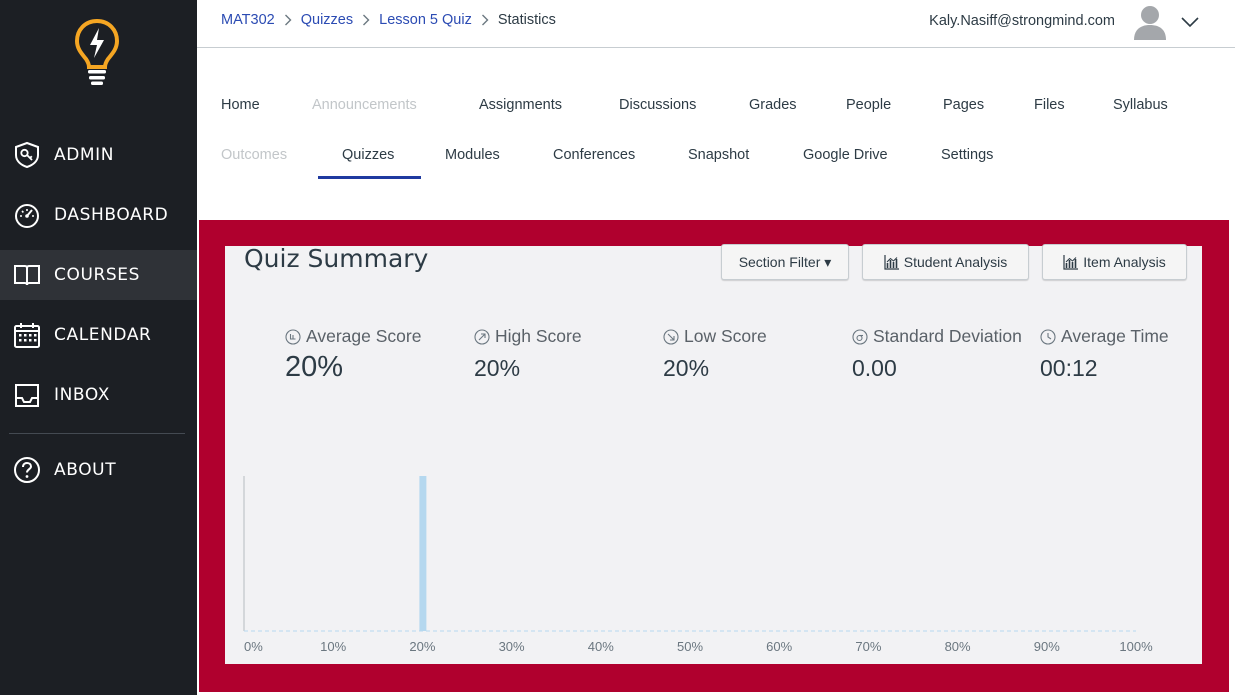  Describe the element at coordinates (97, 433) in the screenshot. I see `sidebar-divider` at that location.